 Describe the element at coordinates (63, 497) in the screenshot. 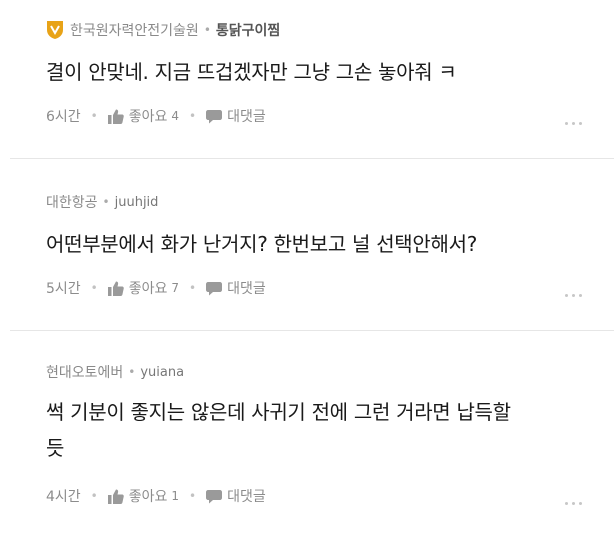

I see `comment-time: 4시간` at that location.